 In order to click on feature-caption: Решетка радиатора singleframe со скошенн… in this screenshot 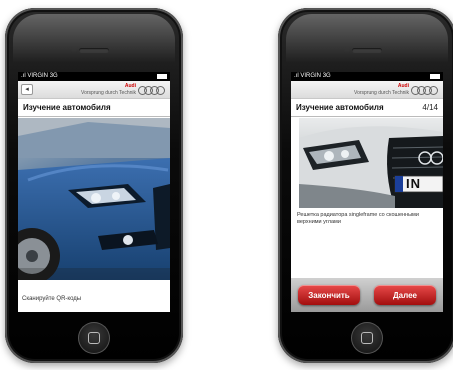, I will do `click(358, 218)`.